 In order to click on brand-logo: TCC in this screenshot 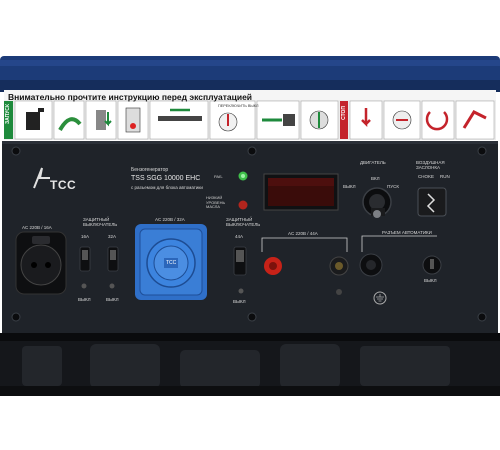, I will do `click(63, 185)`.